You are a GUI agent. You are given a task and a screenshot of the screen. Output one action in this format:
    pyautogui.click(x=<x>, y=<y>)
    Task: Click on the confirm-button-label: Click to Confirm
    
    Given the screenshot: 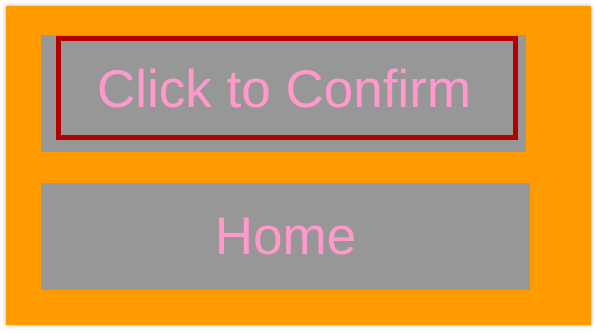 What is the action you would take?
    pyautogui.click(x=283, y=89)
    